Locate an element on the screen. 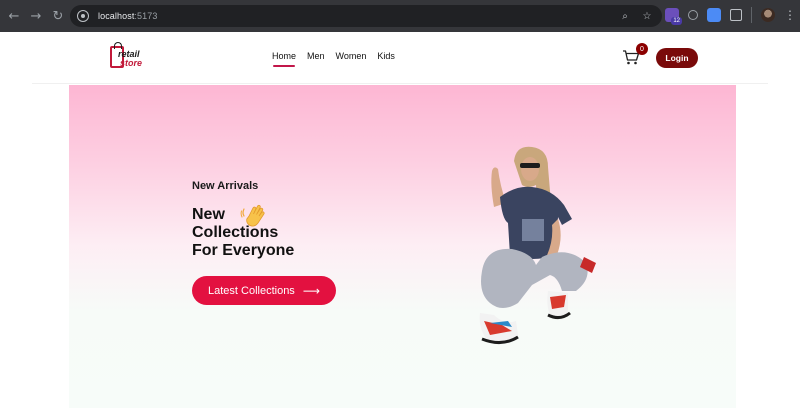 This screenshot has height=408, width=800. hero-eyebrow: New Arrivals is located at coordinates (225, 186).